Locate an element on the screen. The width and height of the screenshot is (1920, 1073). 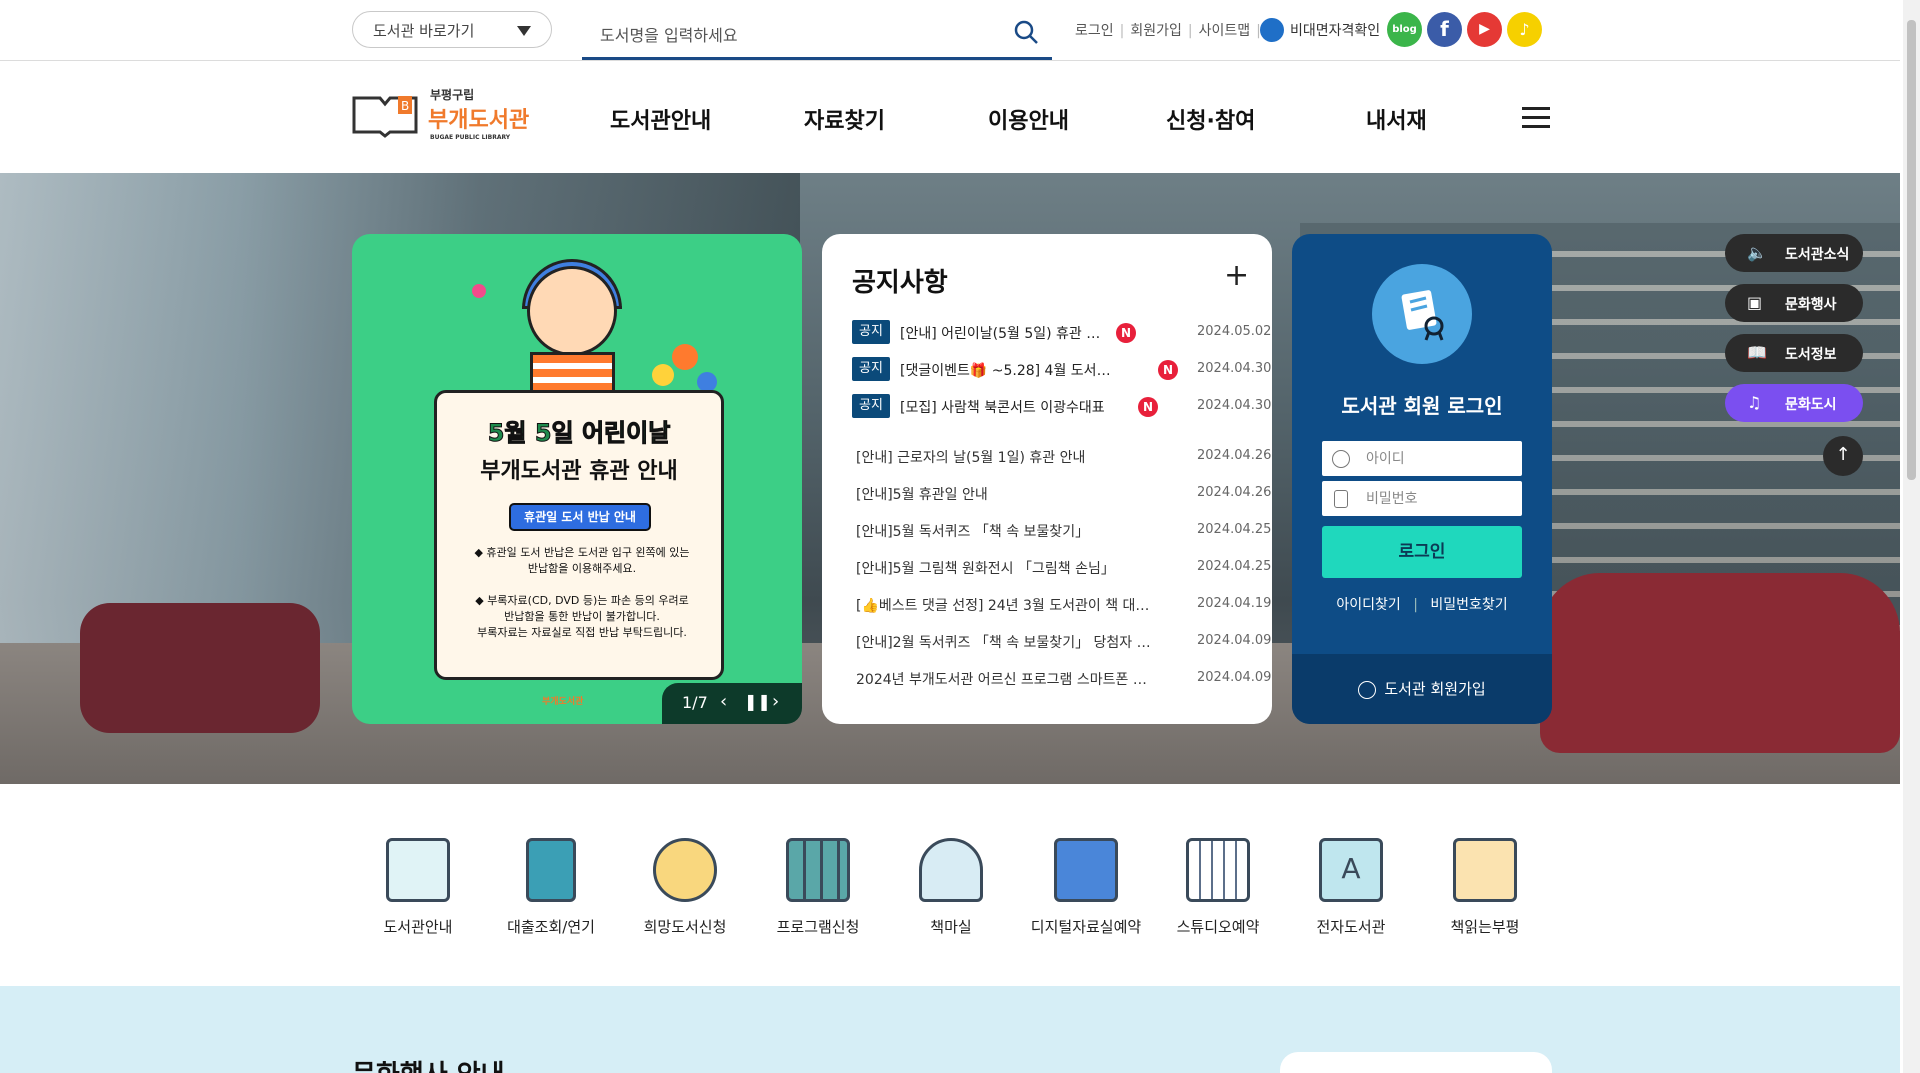
password-input is located at coordinates (1422, 498).